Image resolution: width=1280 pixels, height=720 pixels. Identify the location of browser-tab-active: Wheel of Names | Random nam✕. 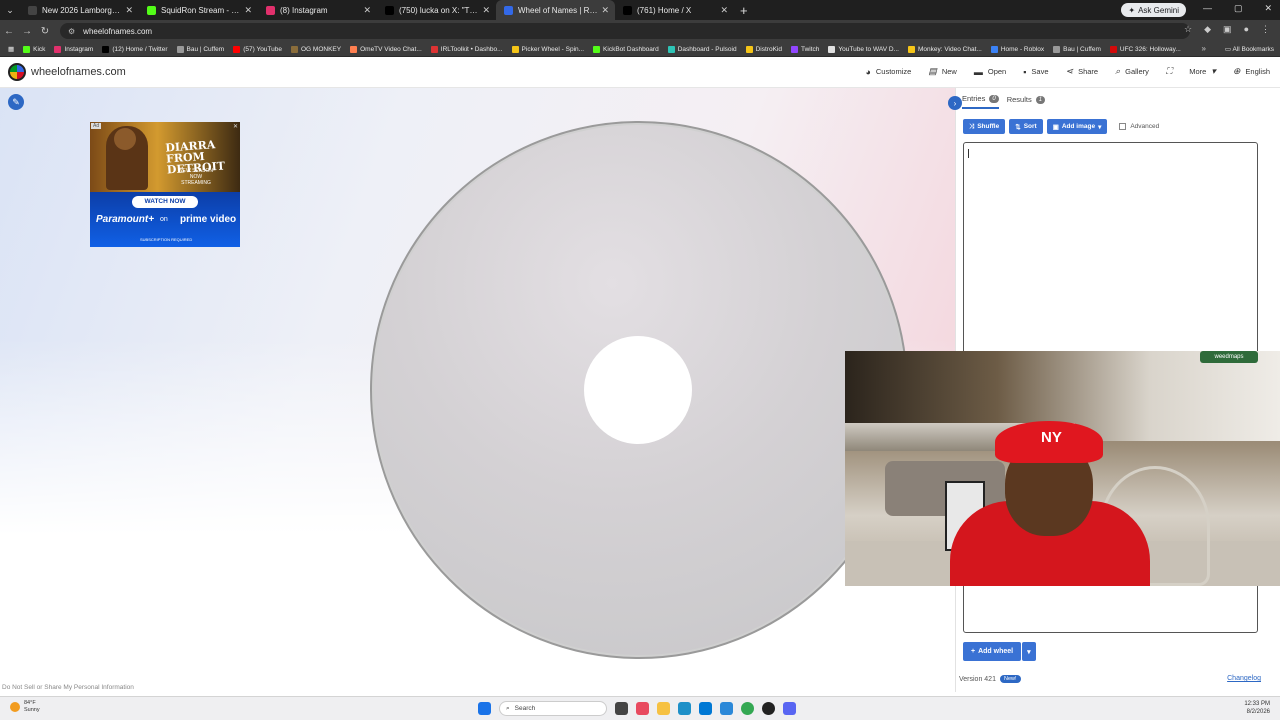
(555, 10).